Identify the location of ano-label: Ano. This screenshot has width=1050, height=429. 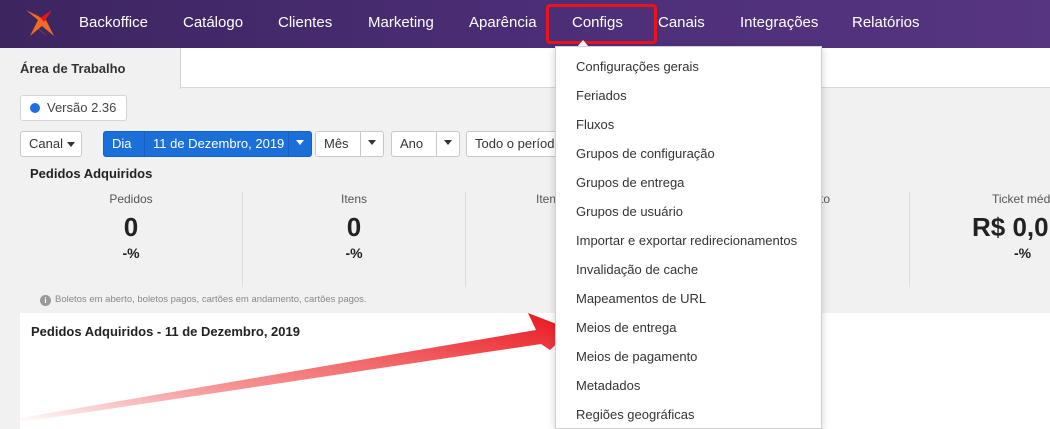
(412, 143).